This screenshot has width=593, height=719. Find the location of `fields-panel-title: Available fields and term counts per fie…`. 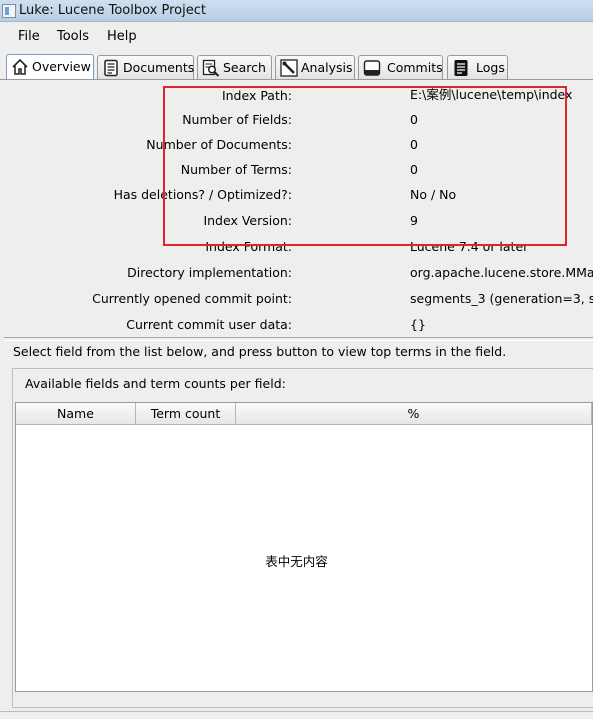

fields-panel-title: Available fields and term counts per fie… is located at coordinates (155, 383).